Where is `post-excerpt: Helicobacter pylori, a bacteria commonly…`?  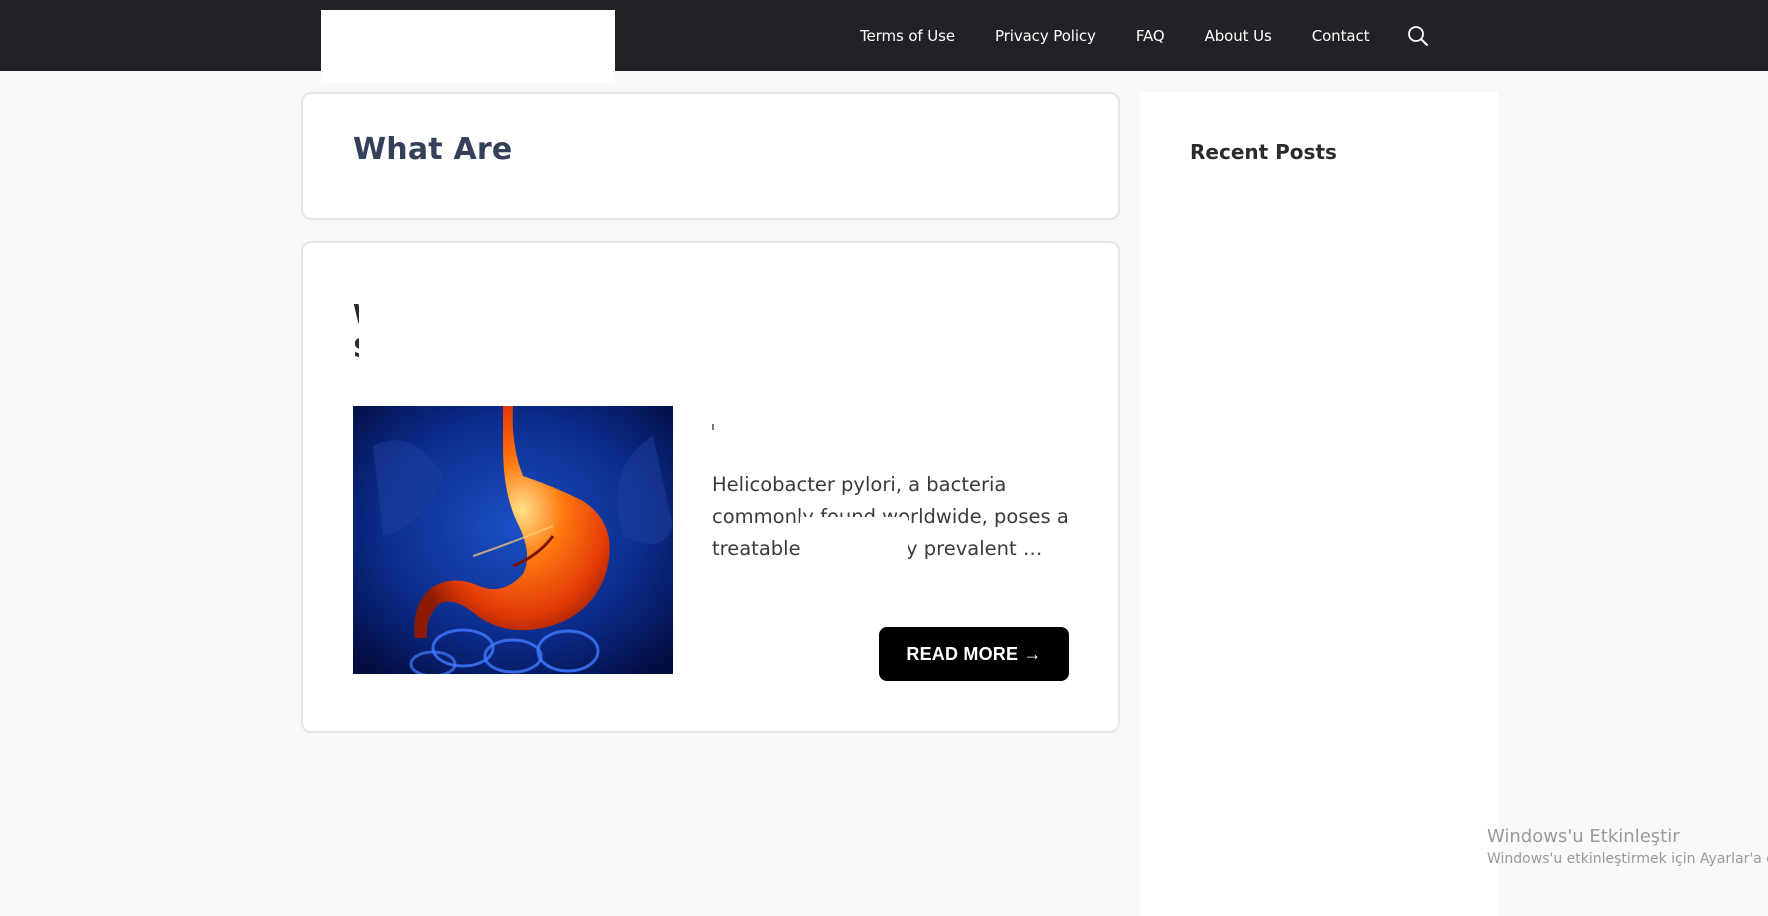 post-excerpt: Helicobacter pylori, a bacteria commonly… is located at coordinates (893, 517).